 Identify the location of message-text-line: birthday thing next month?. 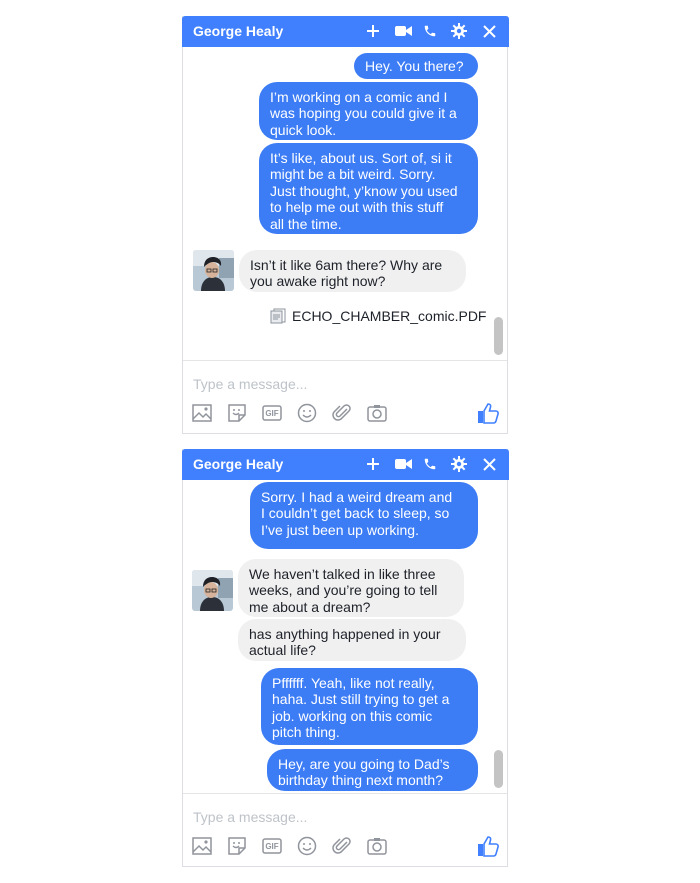
(360, 780).